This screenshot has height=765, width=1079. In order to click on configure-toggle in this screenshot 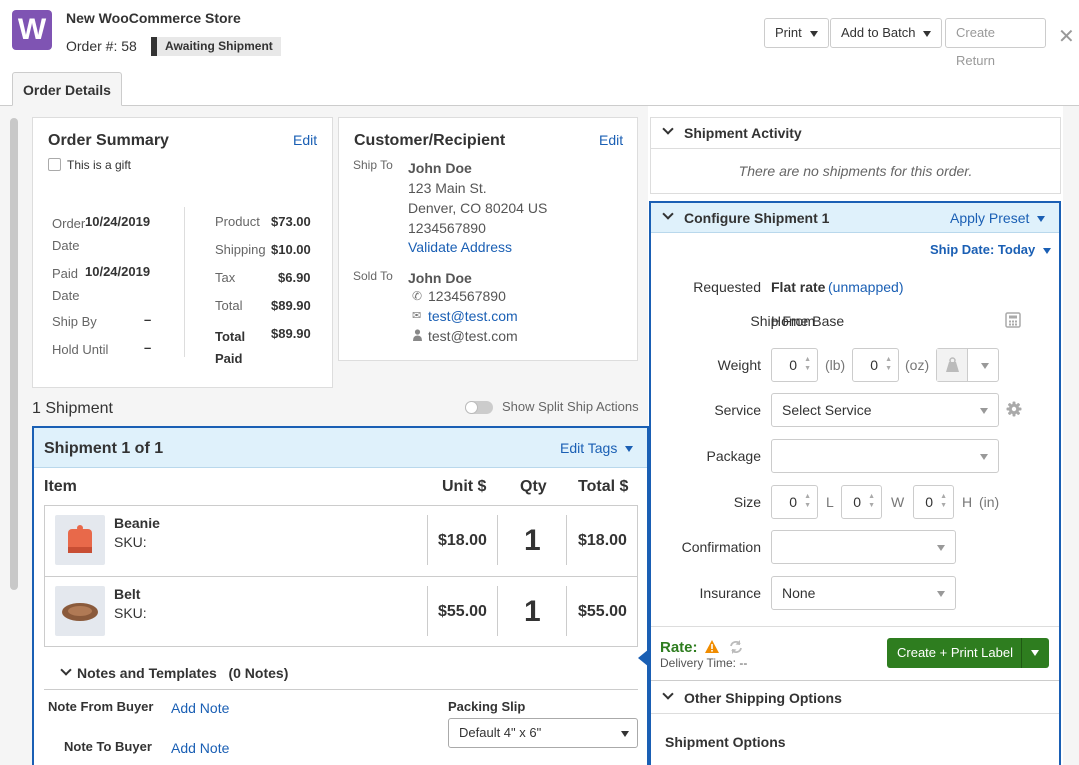, I will do `click(672, 216)`.